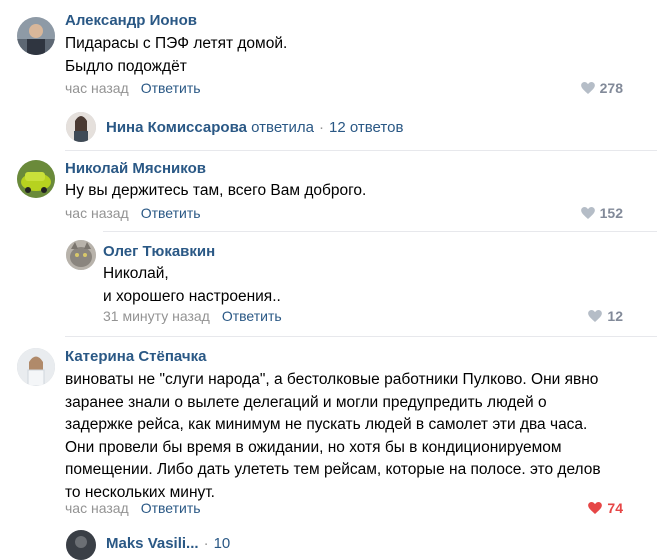 This screenshot has height=560, width=657. I want to click on reply-count: 10, so click(222, 543).